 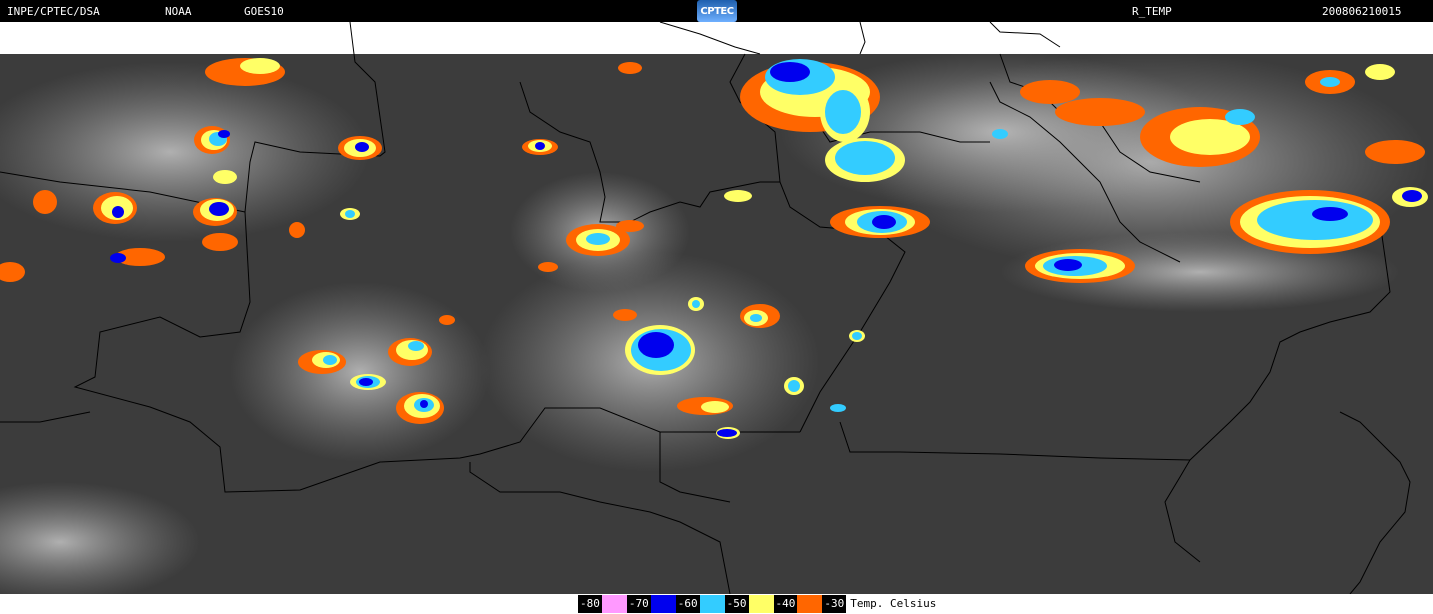 I want to click on cptec-logo: CPTEC, so click(x=717, y=11).